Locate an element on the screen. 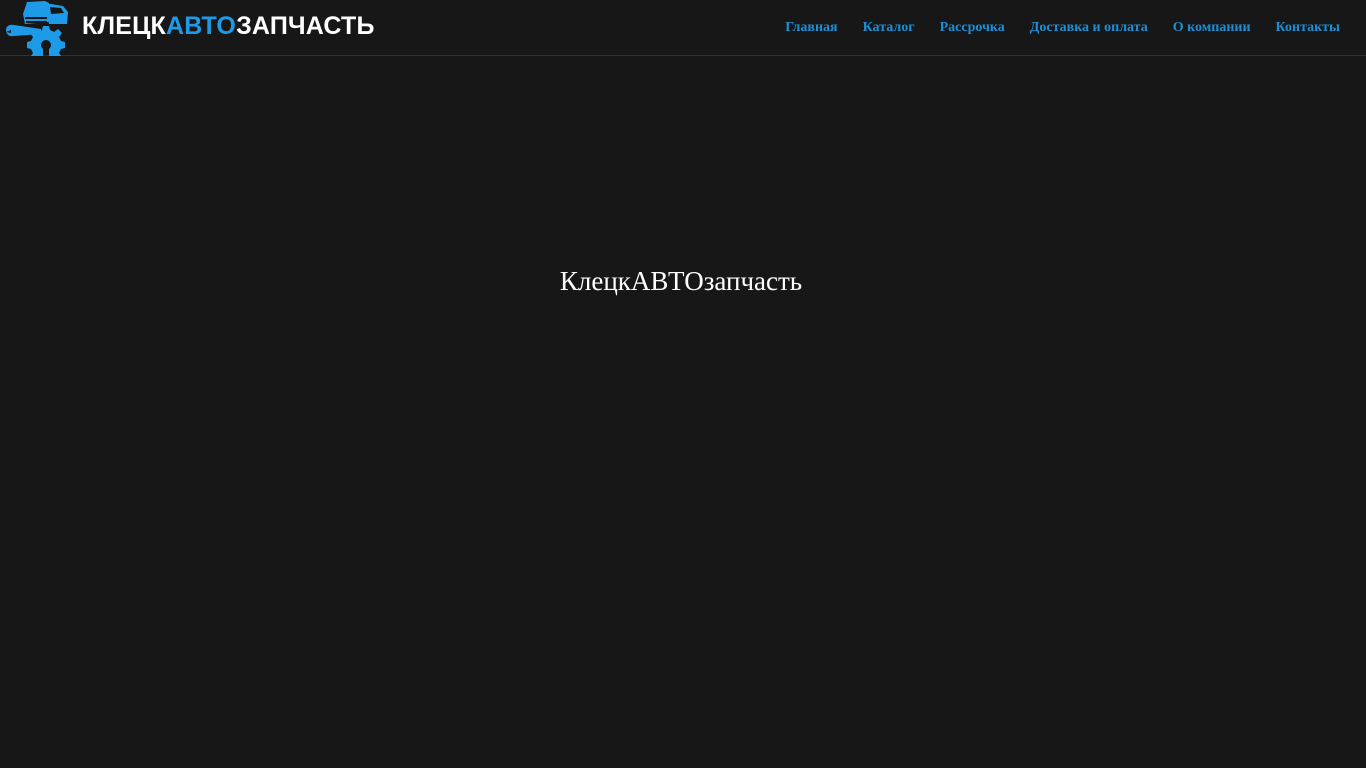 This screenshot has height=768, width=1366. truck-gear-wrench-icon is located at coordinates (37, 28).